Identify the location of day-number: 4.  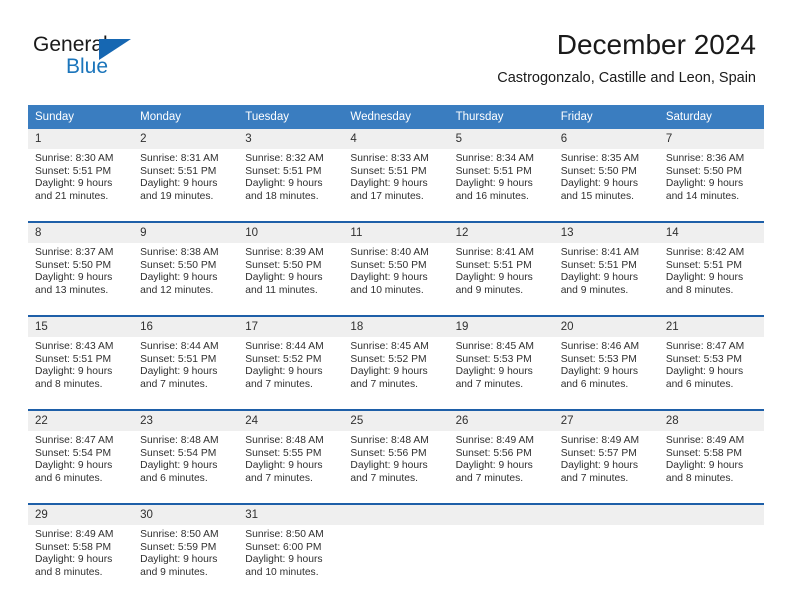
(396, 139).